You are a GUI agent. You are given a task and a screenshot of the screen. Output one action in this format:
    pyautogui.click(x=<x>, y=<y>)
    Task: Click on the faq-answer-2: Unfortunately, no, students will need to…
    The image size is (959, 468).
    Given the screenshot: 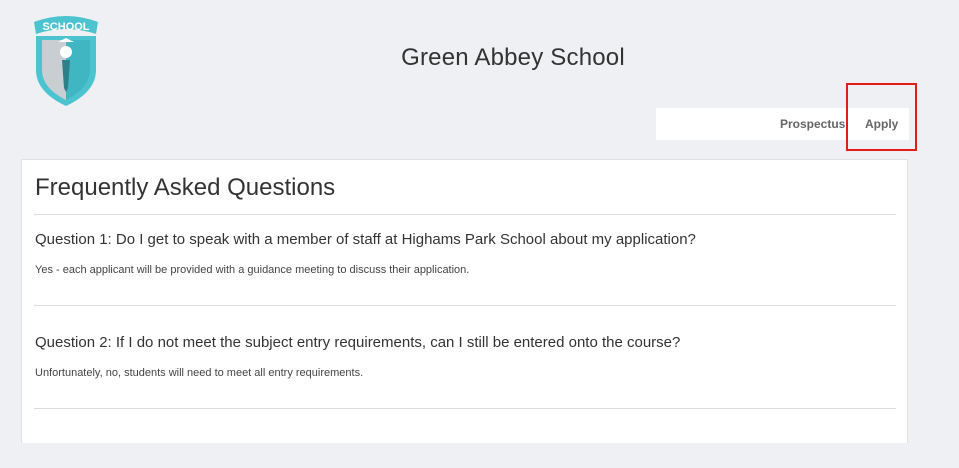 What is the action you would take?
    pyautogui.click(x=199, y=373)
    